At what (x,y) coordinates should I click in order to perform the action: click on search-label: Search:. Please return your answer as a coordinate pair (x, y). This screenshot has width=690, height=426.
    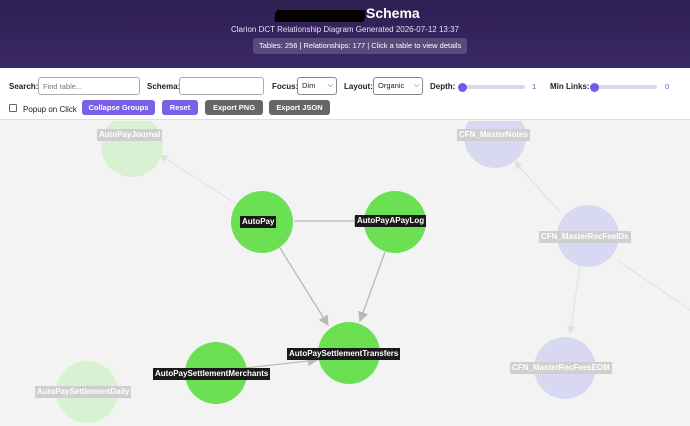
    Looking at the image, I should click on (24, 86).